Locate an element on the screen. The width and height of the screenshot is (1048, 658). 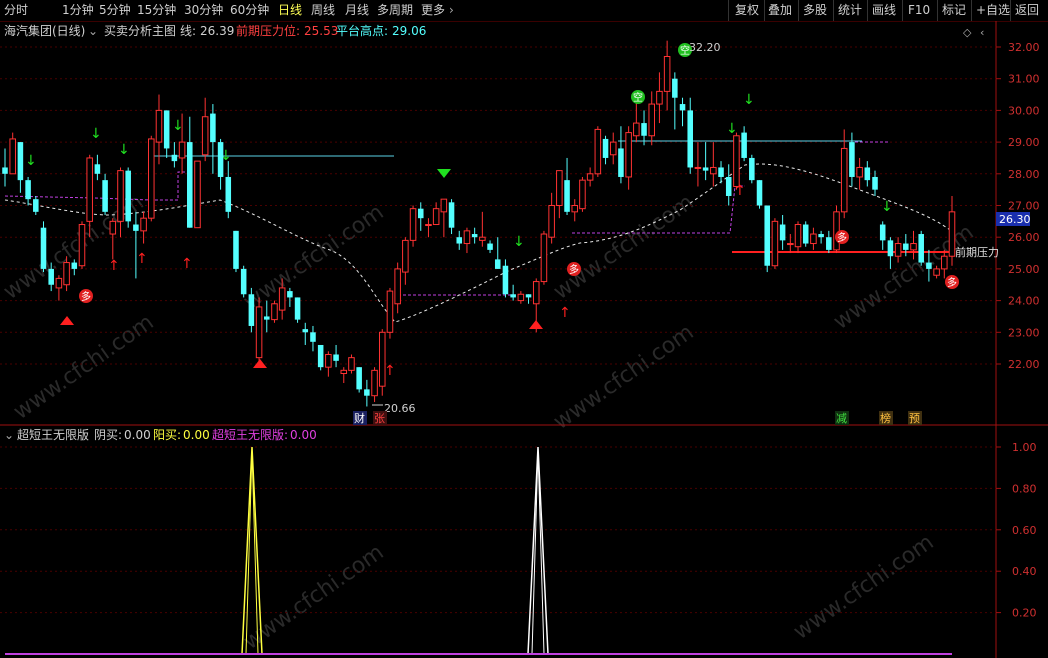
kong-badge-text: 空 is located at coordinates (638, 97).